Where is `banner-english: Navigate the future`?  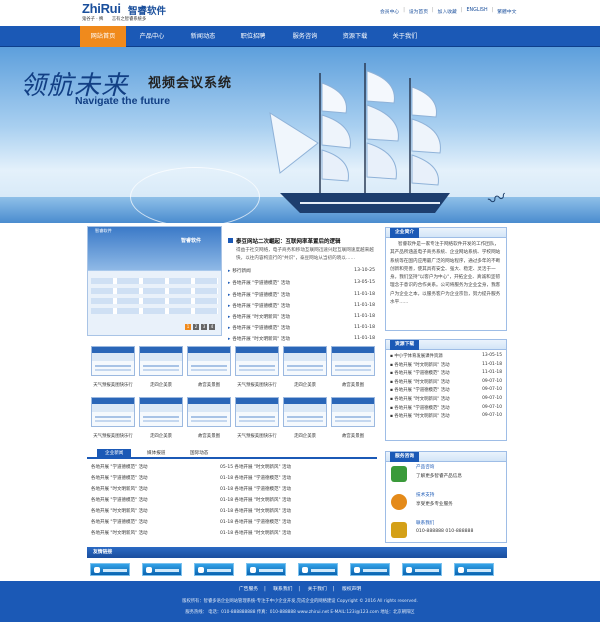
banner-english: Navigate the future is located at coordinates (123, 101).